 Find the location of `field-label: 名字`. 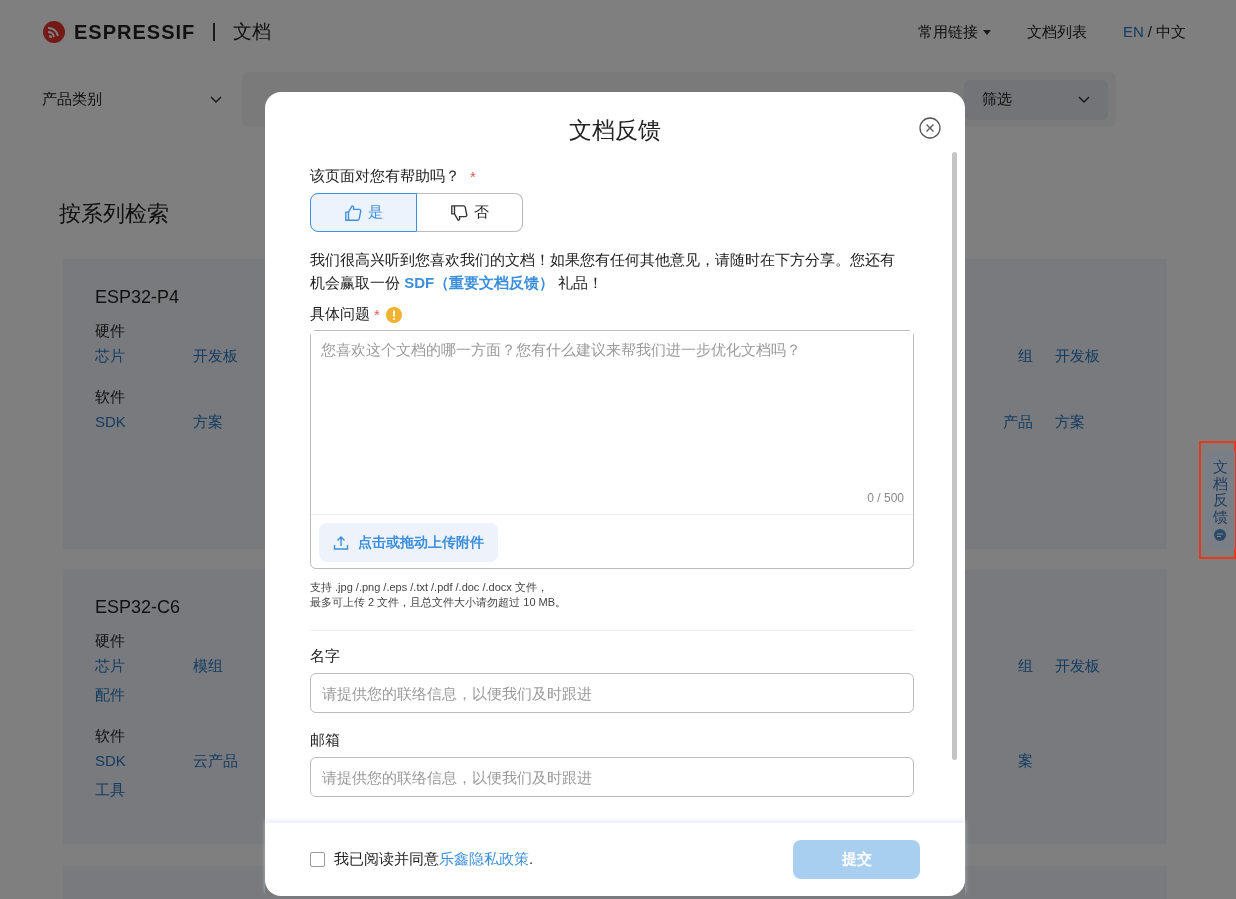

field-label: 名字 is located at coordinates (325, 656).